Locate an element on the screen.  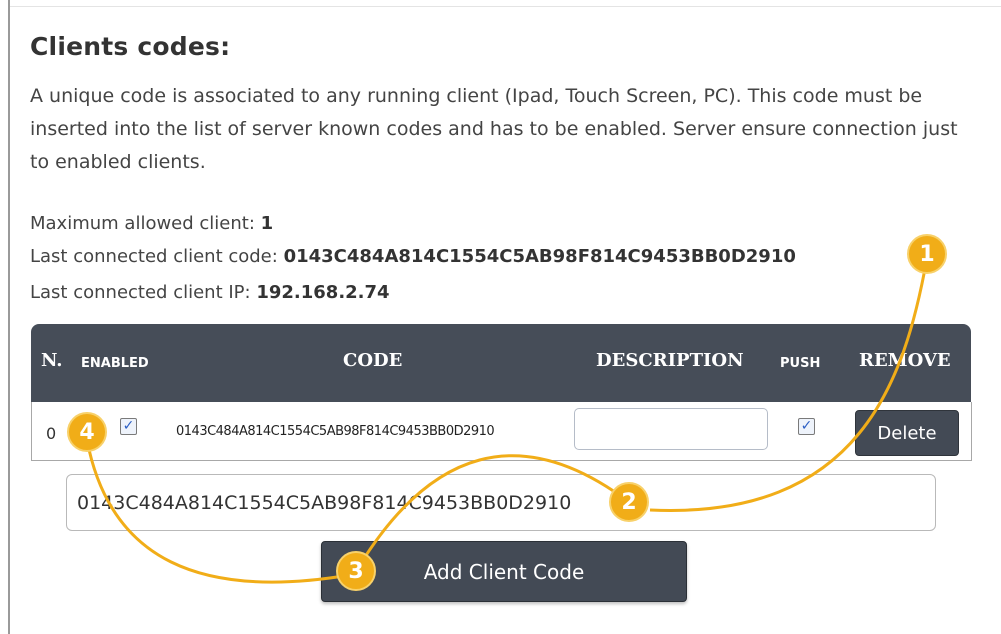
last-ip-value: 192.168.2.74 is located at coordinates (323, 292).